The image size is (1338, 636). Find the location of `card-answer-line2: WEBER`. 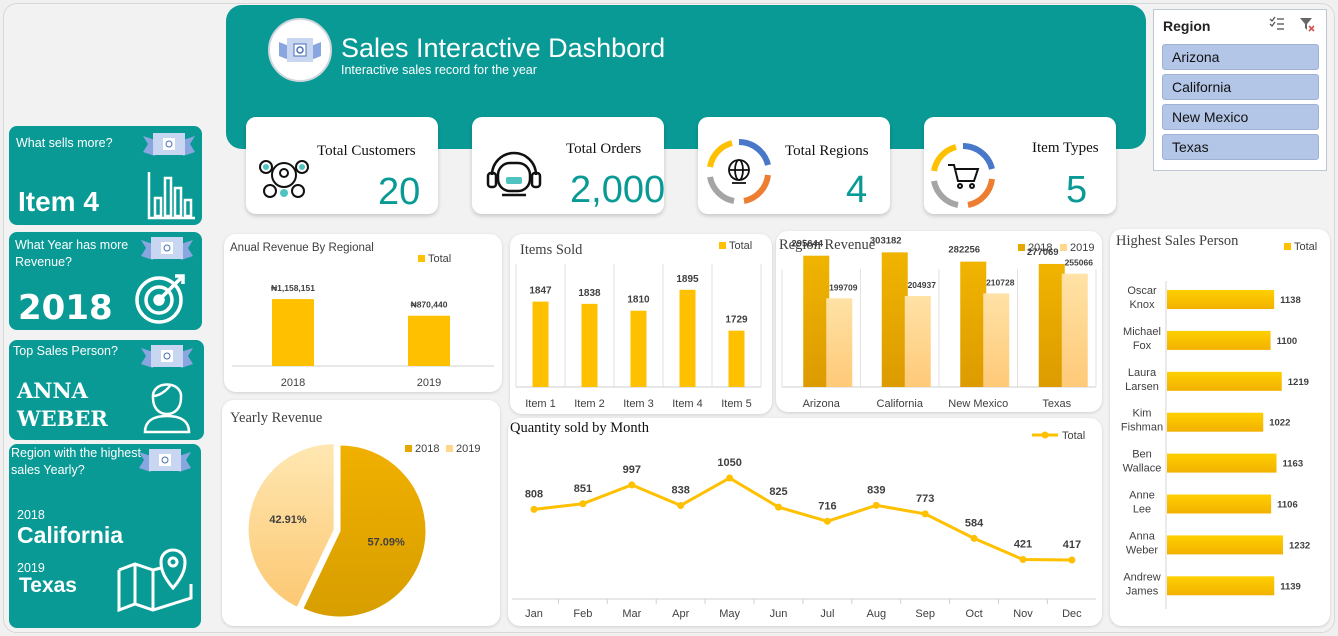

card-answer-line2: WEBER is located at coordinates (62, 418).